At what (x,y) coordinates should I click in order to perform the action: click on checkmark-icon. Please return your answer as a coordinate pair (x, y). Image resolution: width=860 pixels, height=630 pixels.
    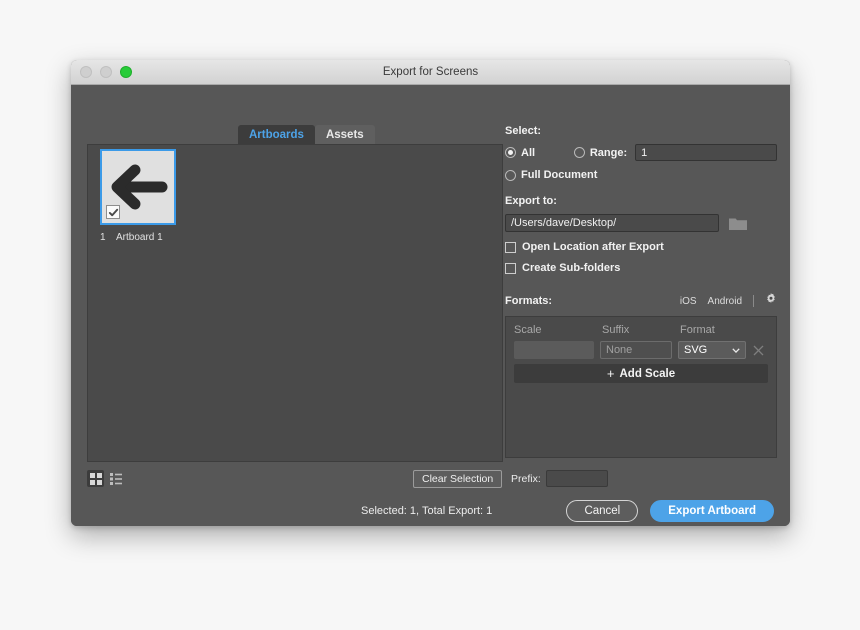
    Looking at the image, I should click on (113, 212).